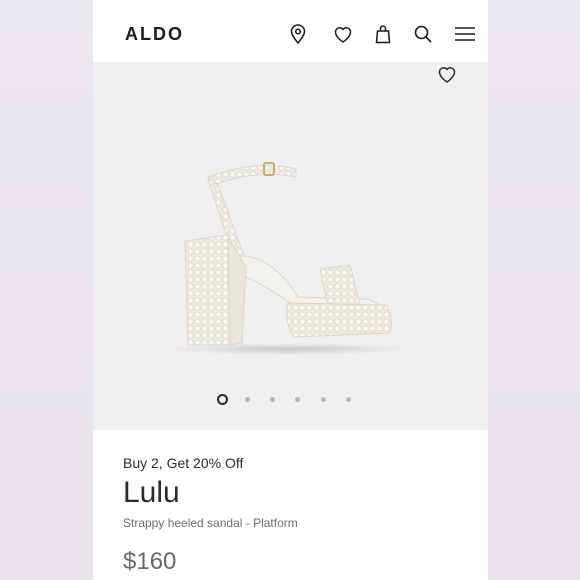 The width and height of the screenshot is (580, 580). What do you see at coordinates (383, 34) in the screenshot?
I see `shopping-bag-icon` at bounding box center [383, 34].